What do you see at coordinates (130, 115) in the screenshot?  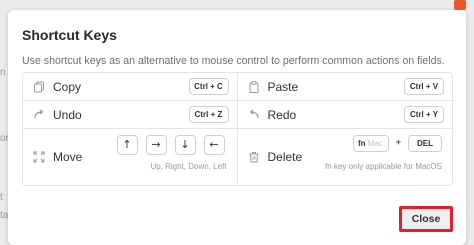 I see `shortcut-undo: Undo Ctrl + Z` at bounding box center [130, 115].